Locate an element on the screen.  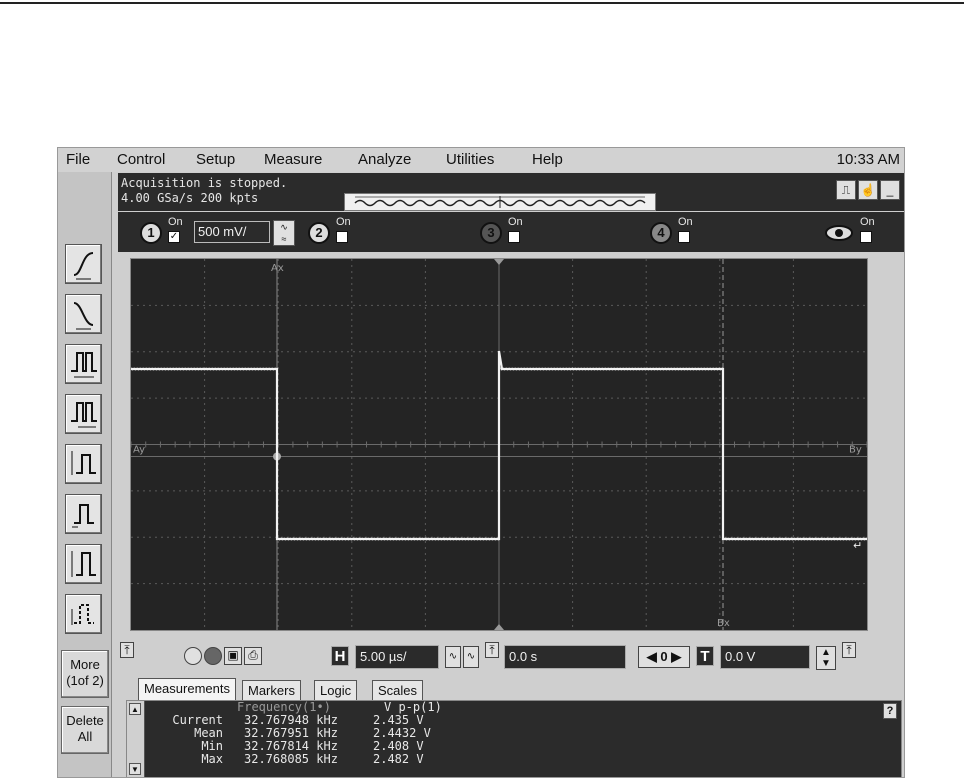
waveform-overview is located at coordinates (500, 202).